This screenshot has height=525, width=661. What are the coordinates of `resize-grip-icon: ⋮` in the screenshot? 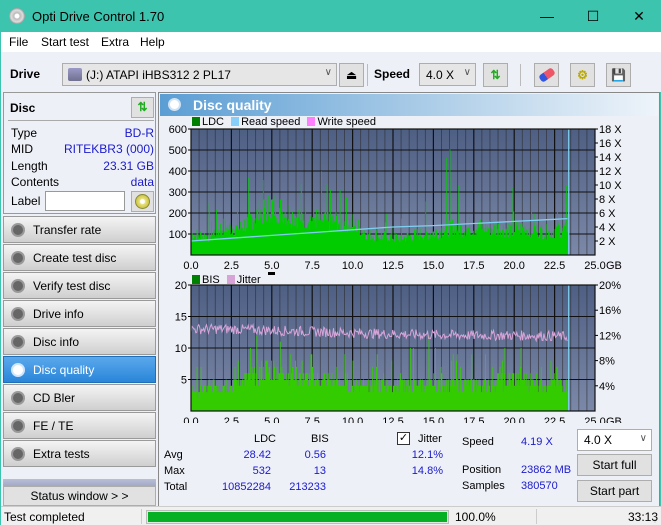 It's located at (655, 519).